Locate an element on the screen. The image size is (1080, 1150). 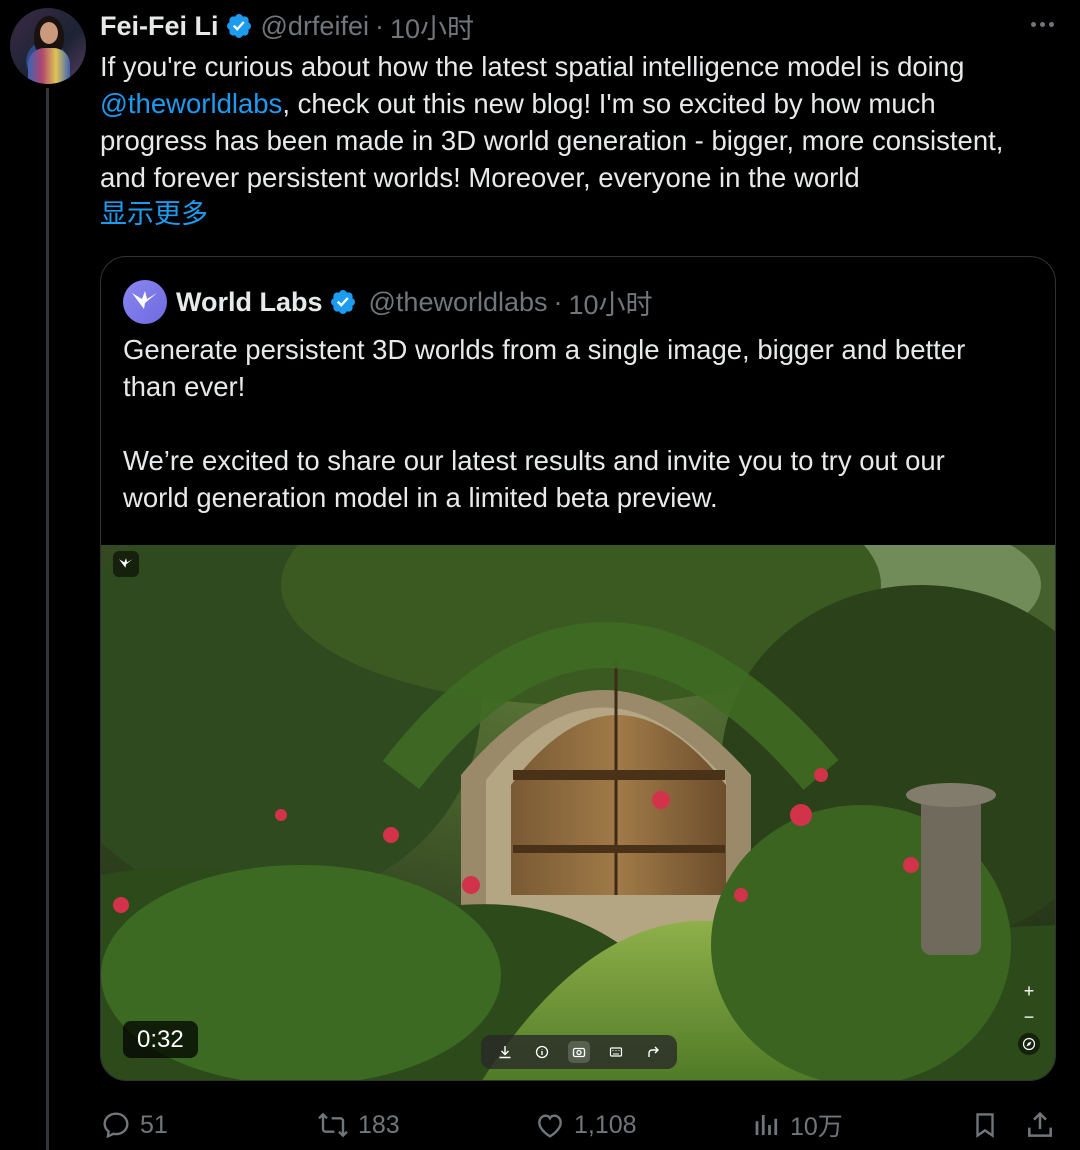
author-avatar is located at coordinates (48, 46).